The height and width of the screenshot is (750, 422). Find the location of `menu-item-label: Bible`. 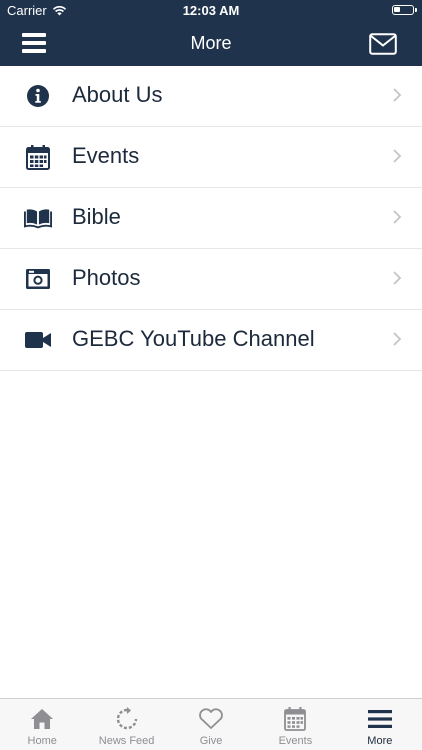

menu-item-label: Bible is located at coordinates (96, 216).